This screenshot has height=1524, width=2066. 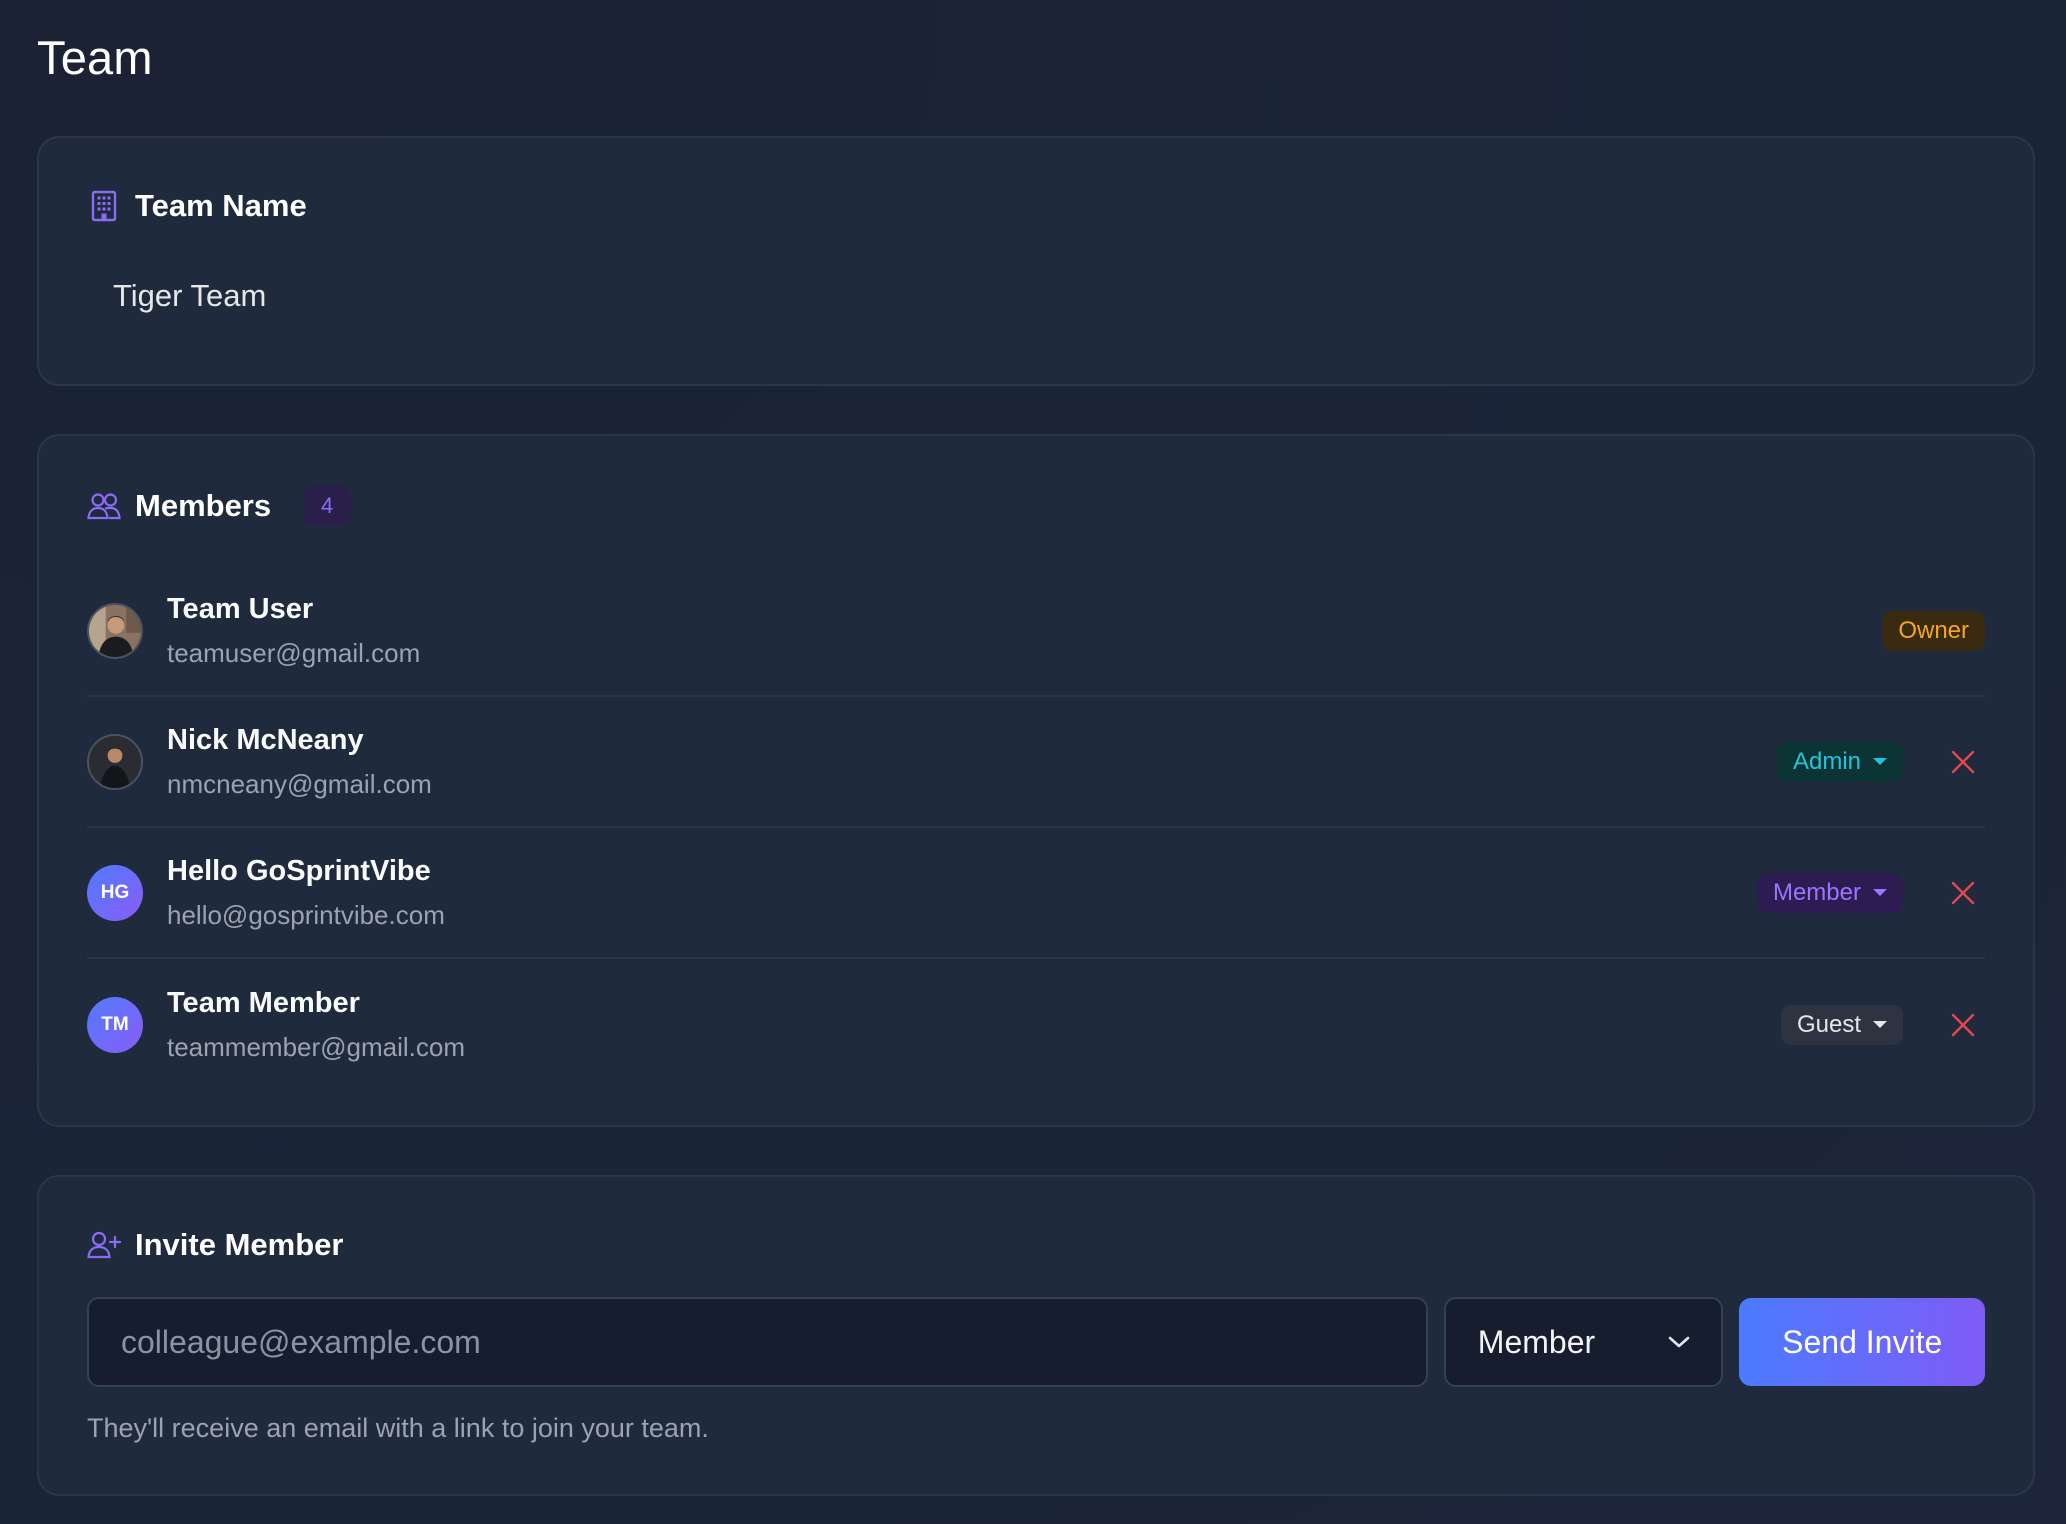 What do you see at coordinates (1036, 762) in the screenshot?
I see `member-row: Nick McNeany nmcneany@gmail.com Admin` at bounding box center [1036, 762].